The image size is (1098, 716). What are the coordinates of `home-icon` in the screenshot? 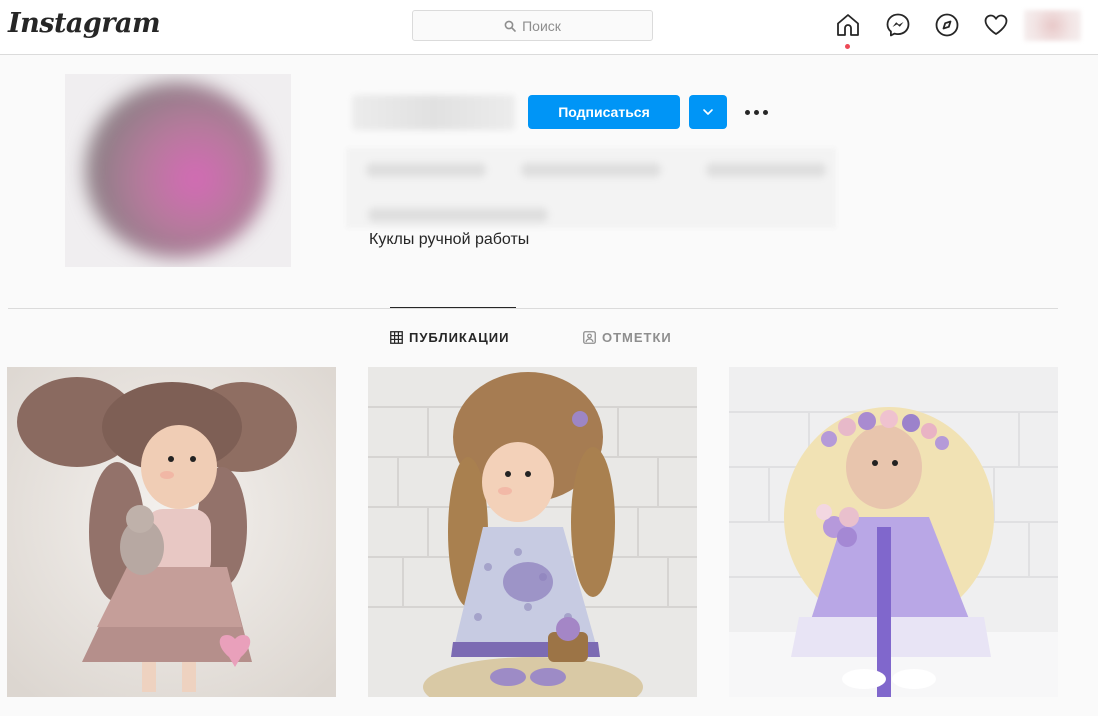 It's located at (848, 25).